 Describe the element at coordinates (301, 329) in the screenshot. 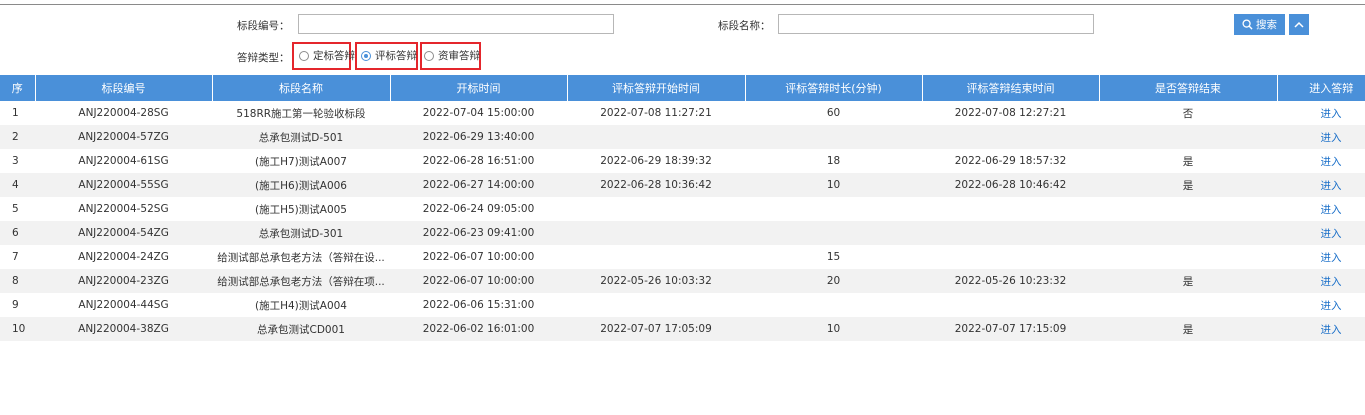

I see `cell-section-name: 总承包测试CD001` at that location.